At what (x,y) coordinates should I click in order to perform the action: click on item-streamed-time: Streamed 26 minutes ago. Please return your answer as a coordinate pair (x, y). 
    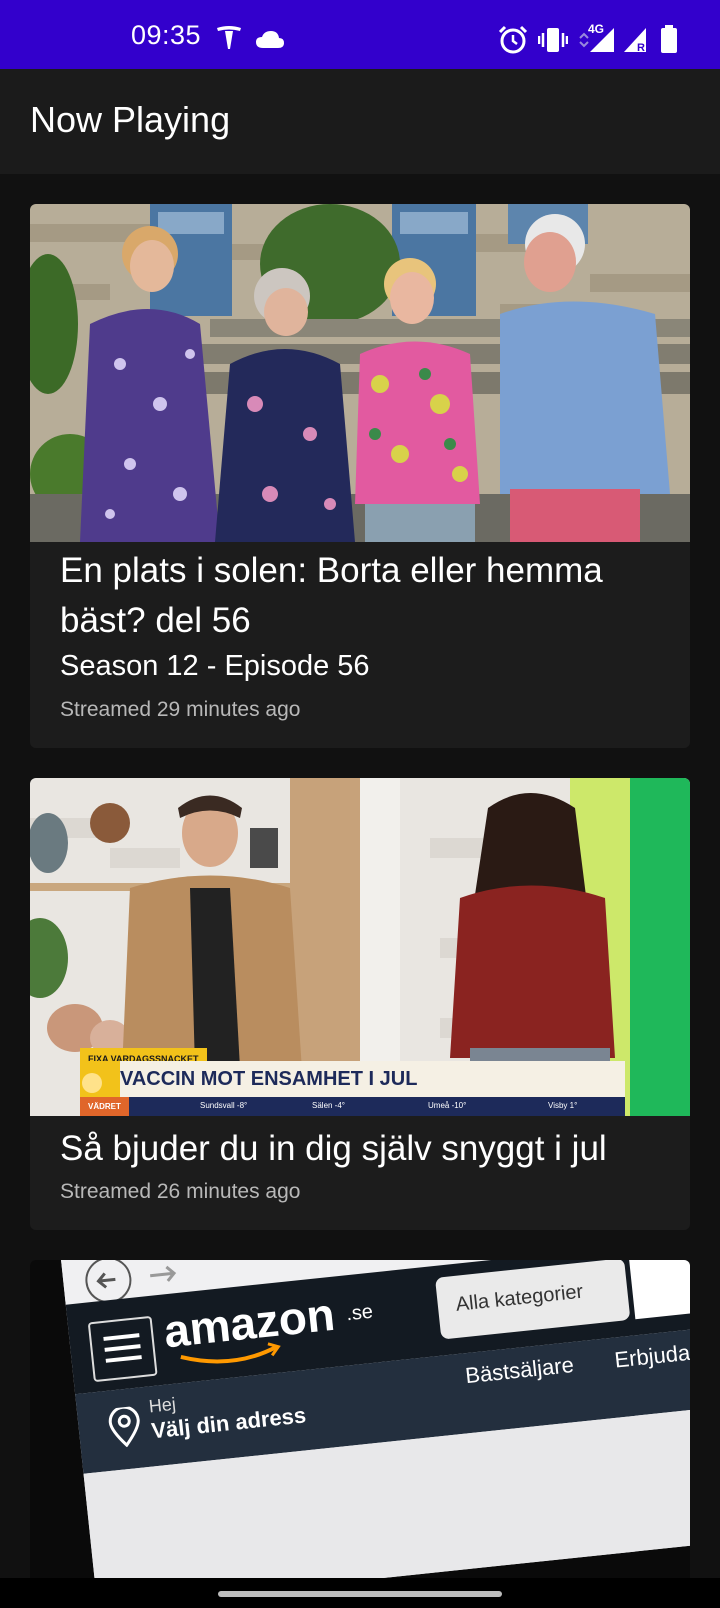
    Looking at the image, I should click on (180, 1191).